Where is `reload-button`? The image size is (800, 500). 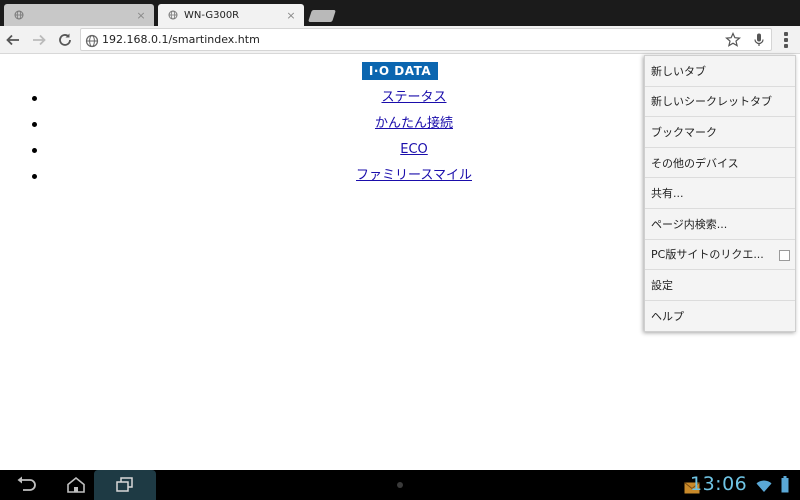
reload-button is located at coordinates (65, 40).